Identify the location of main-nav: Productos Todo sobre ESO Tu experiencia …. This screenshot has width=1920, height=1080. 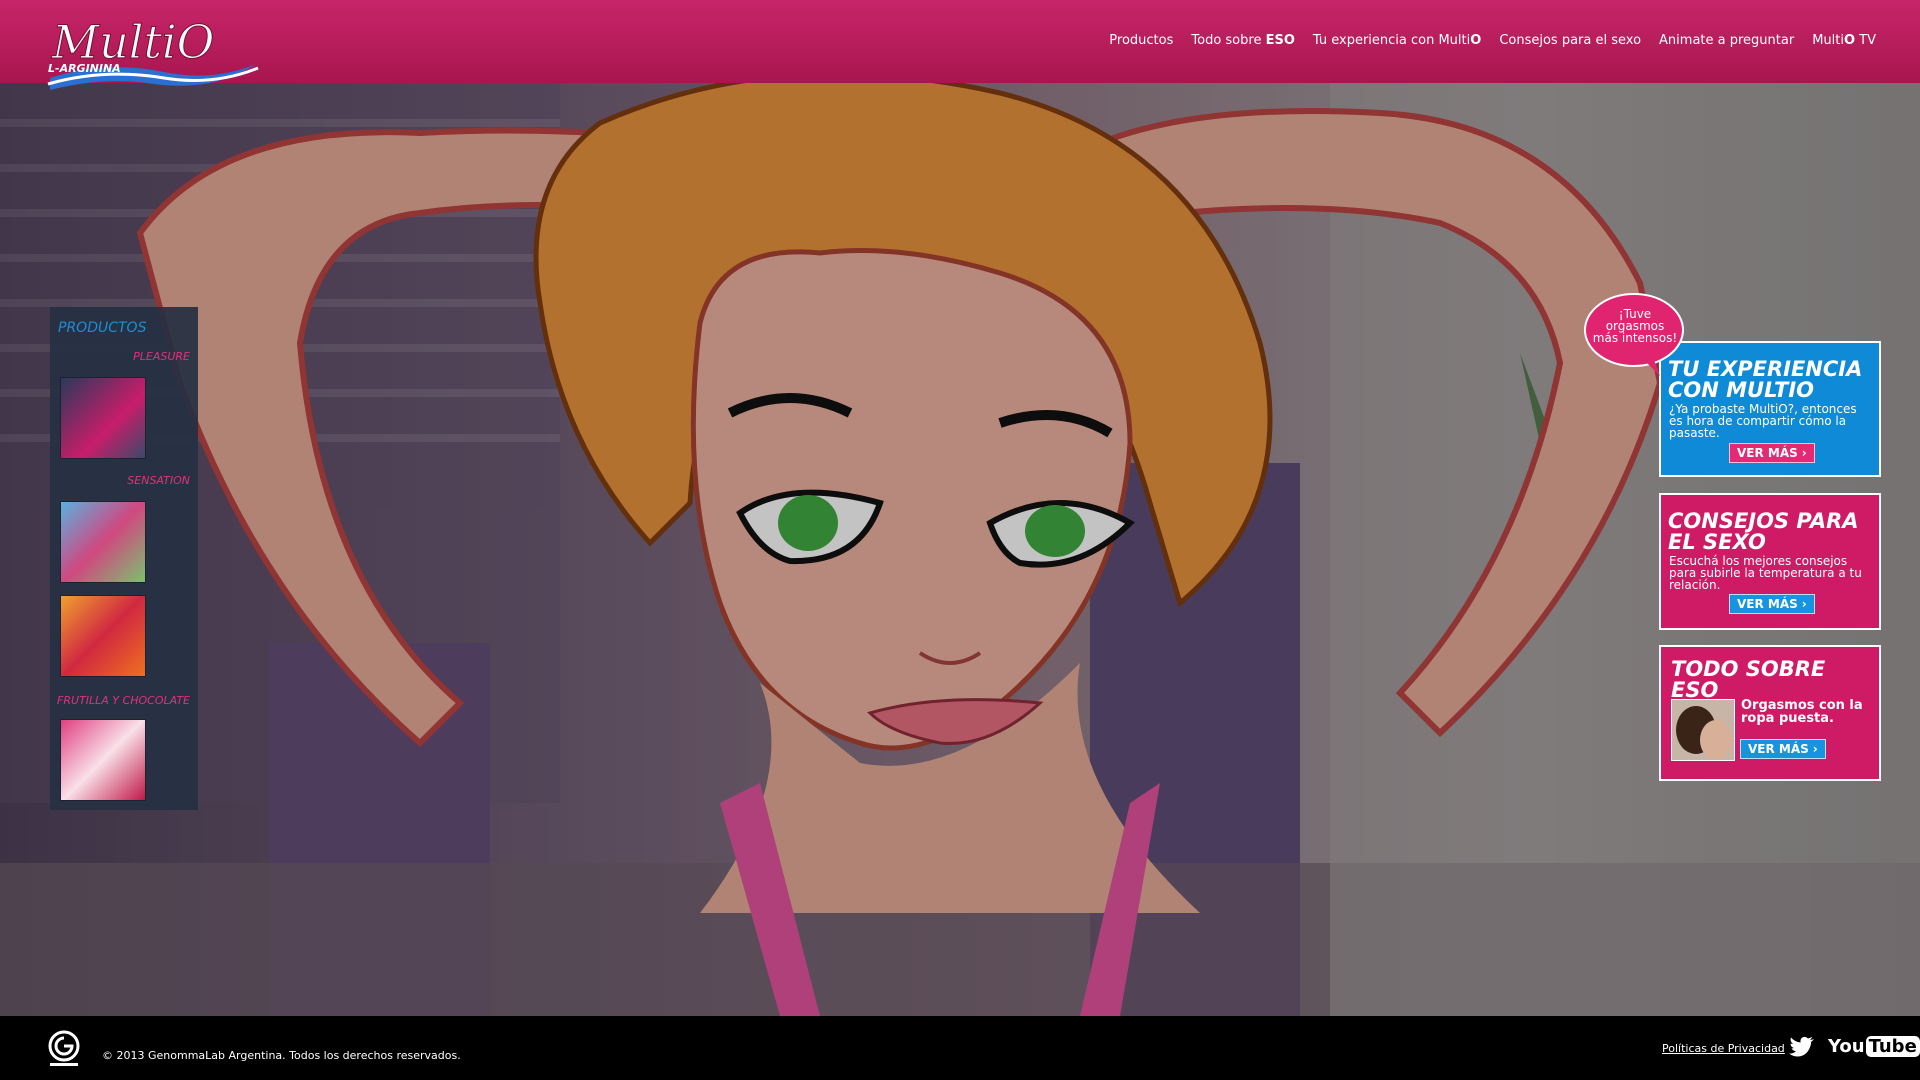
(1492, 40).